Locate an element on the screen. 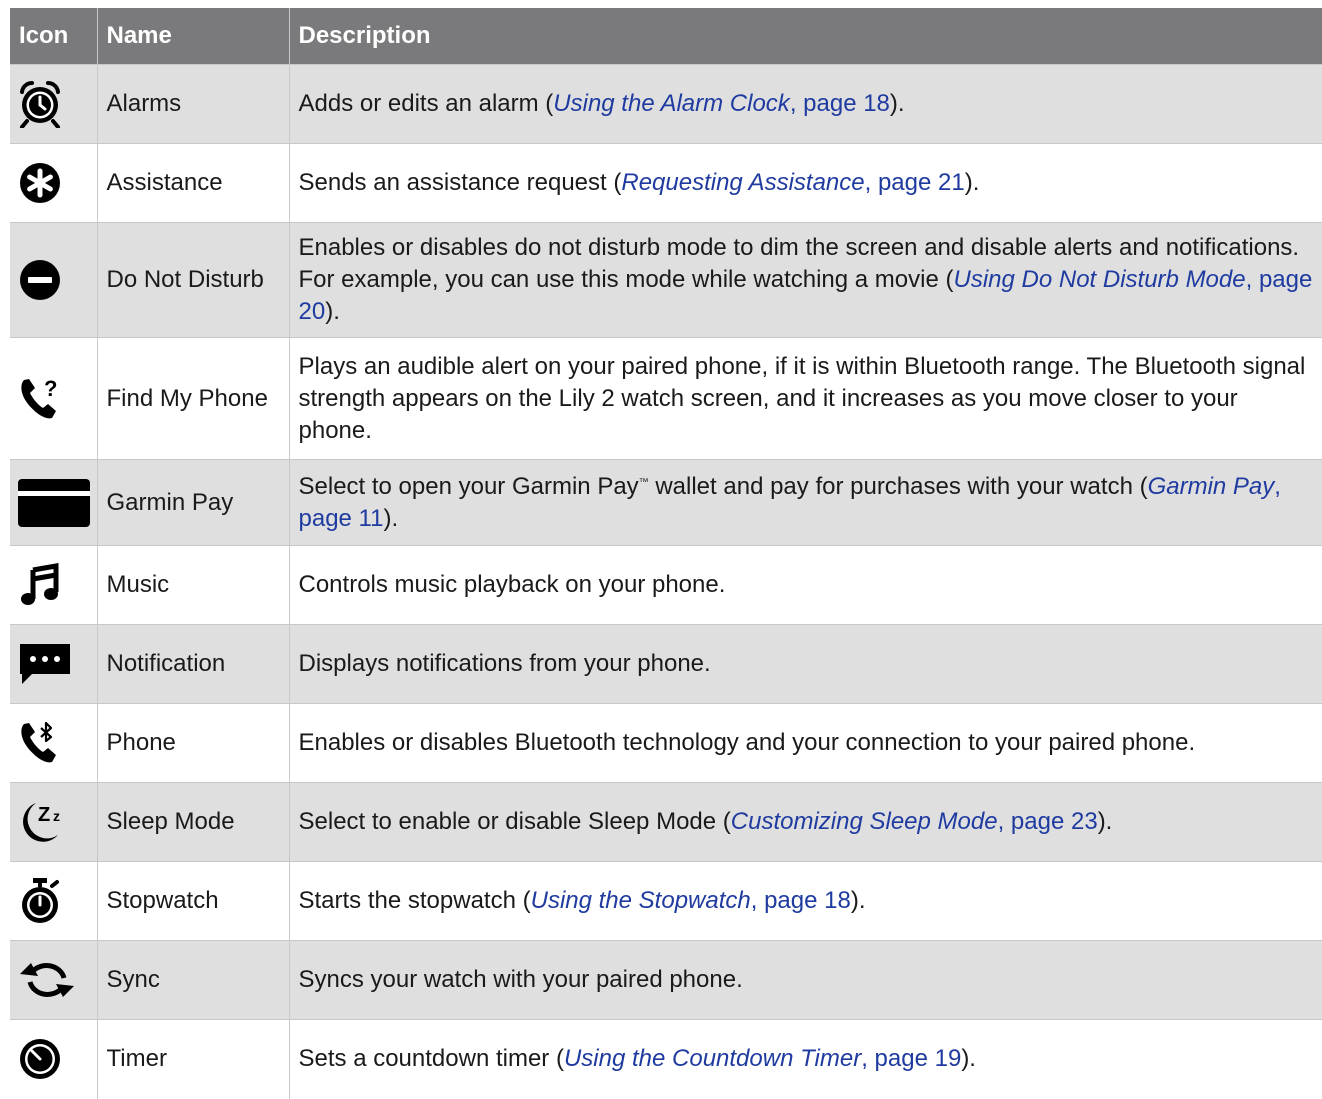 This screenshot has width=1322, height=1099. row-name: Sync is located at coordinates (192, 980).